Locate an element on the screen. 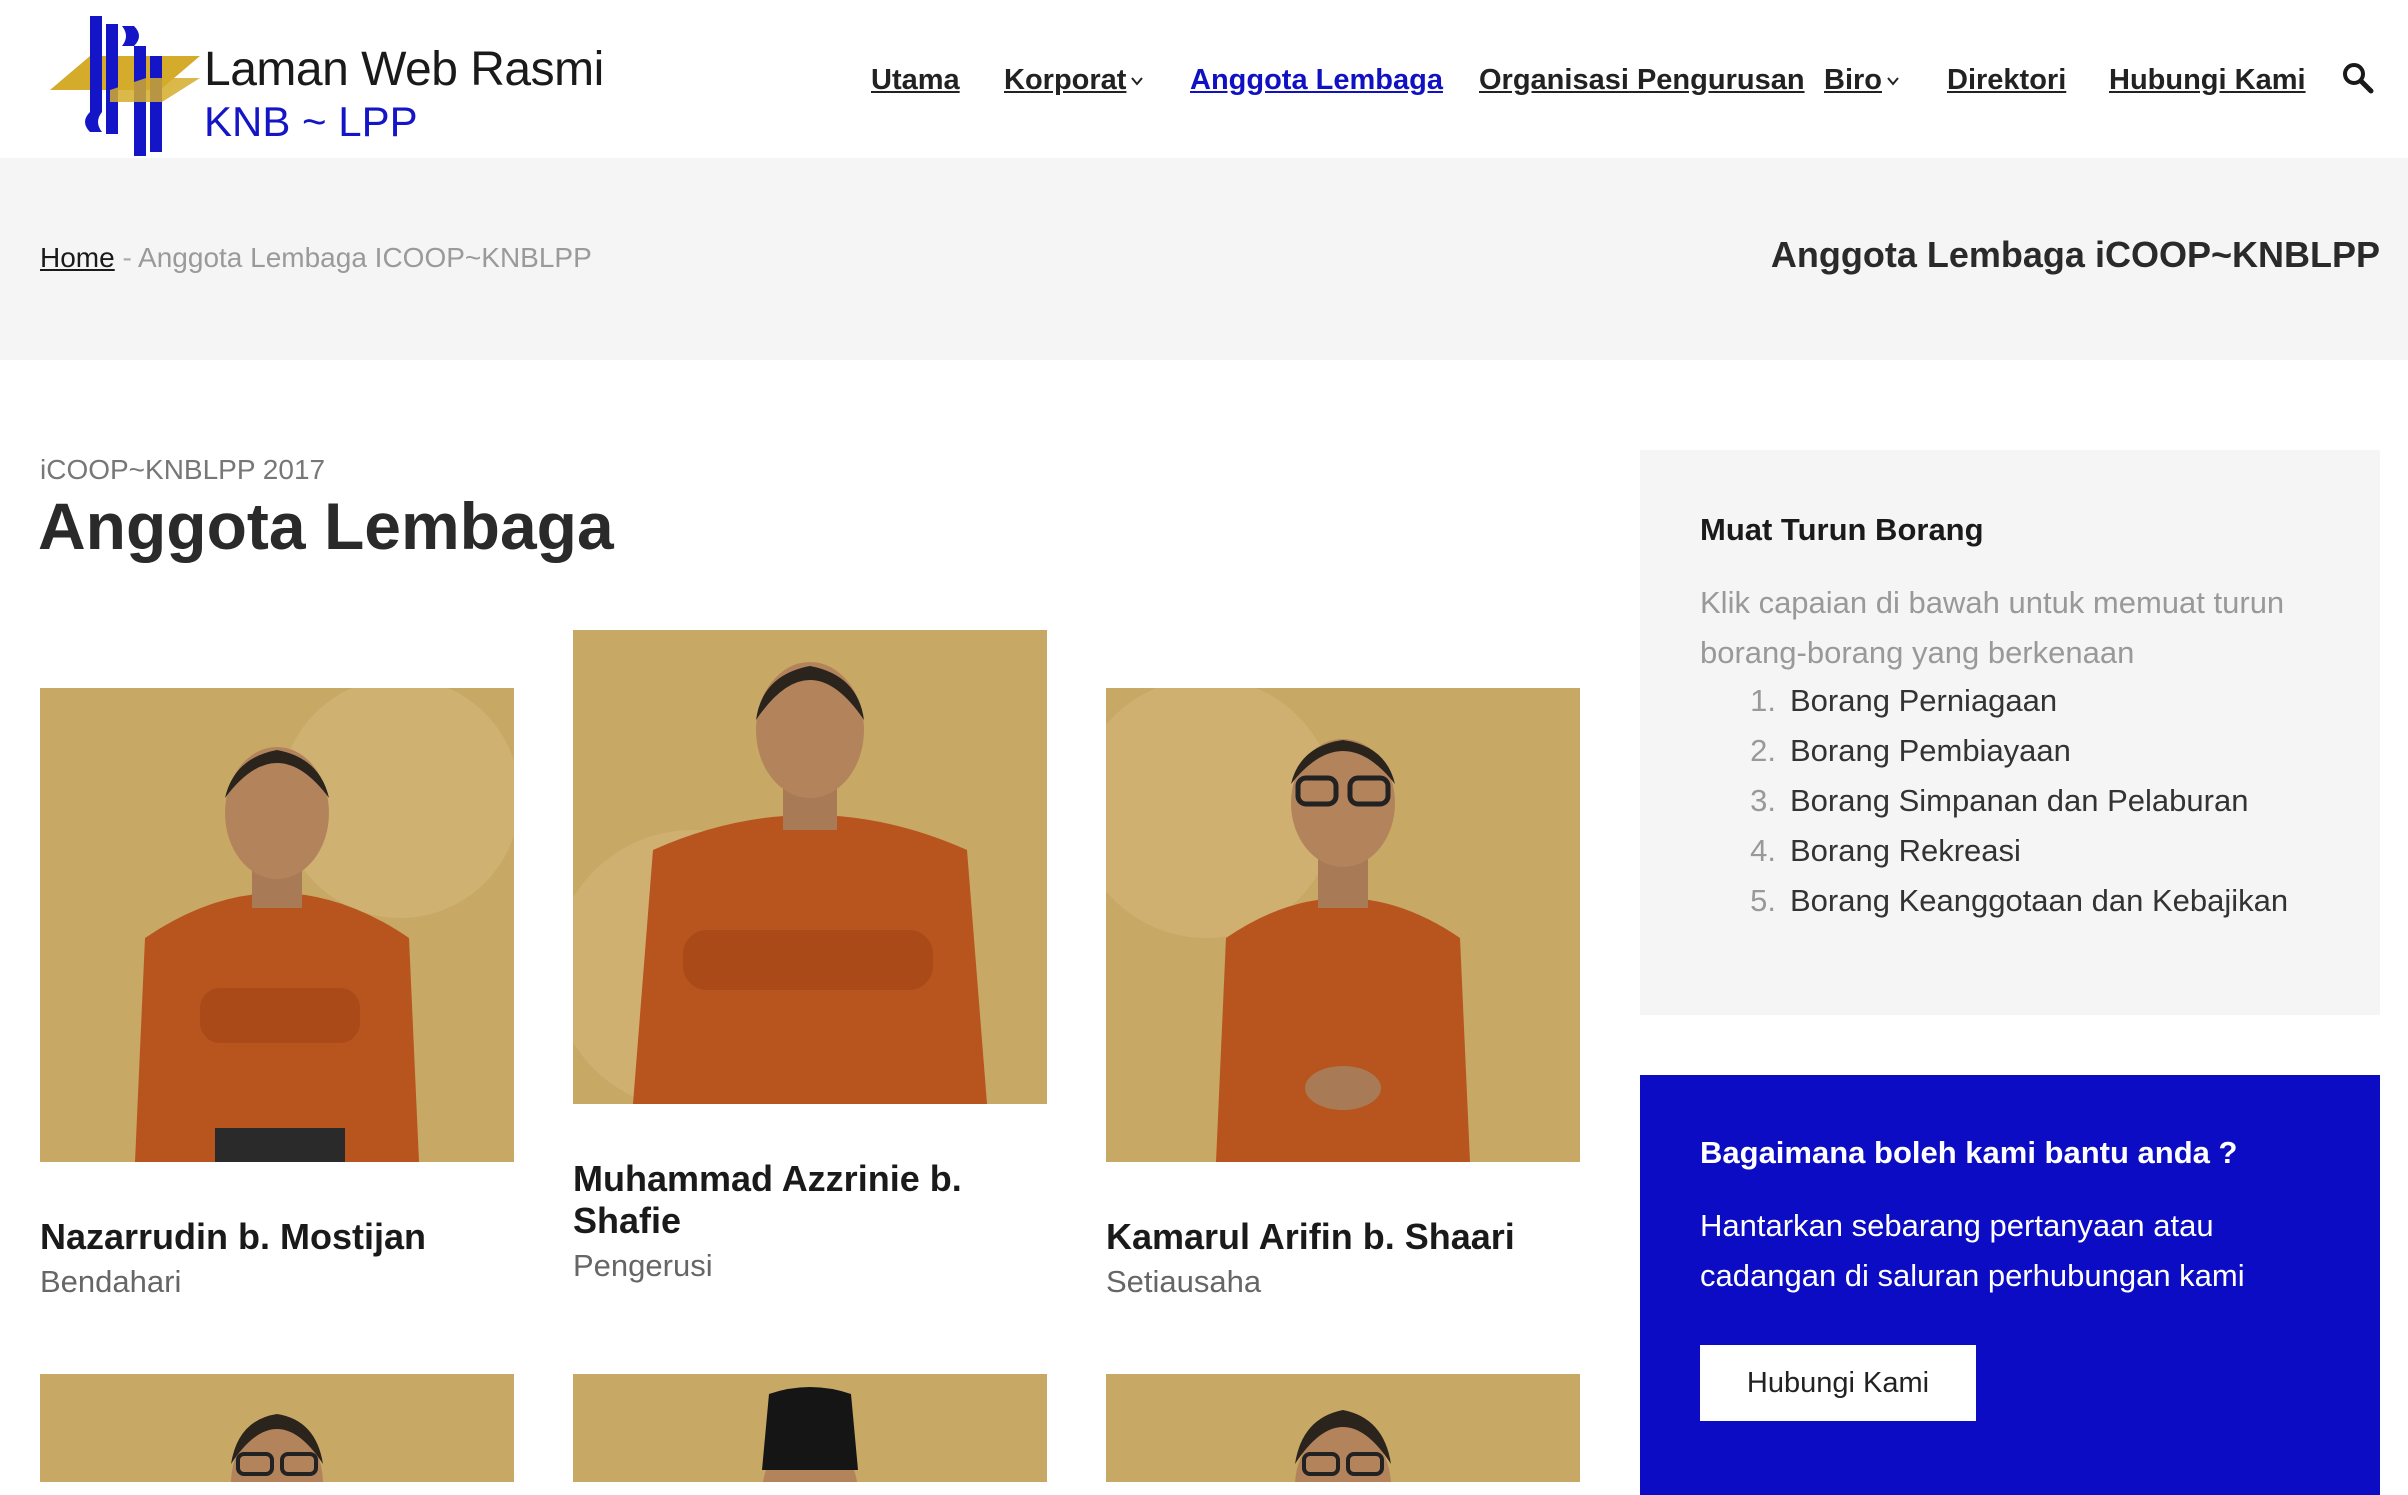 The height and width of the screenshot is (1495, 2408). list-number: 2. is located at coordinates (1763, 750).